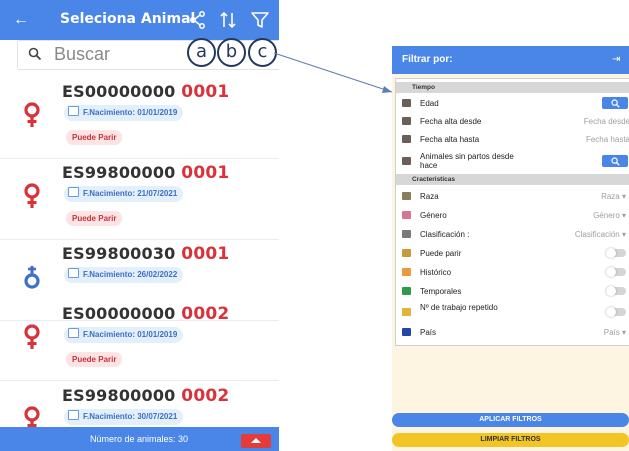 This screenshot has width=629, height=451. I want to click on can-give-birth-toggle, so click(616, 253).